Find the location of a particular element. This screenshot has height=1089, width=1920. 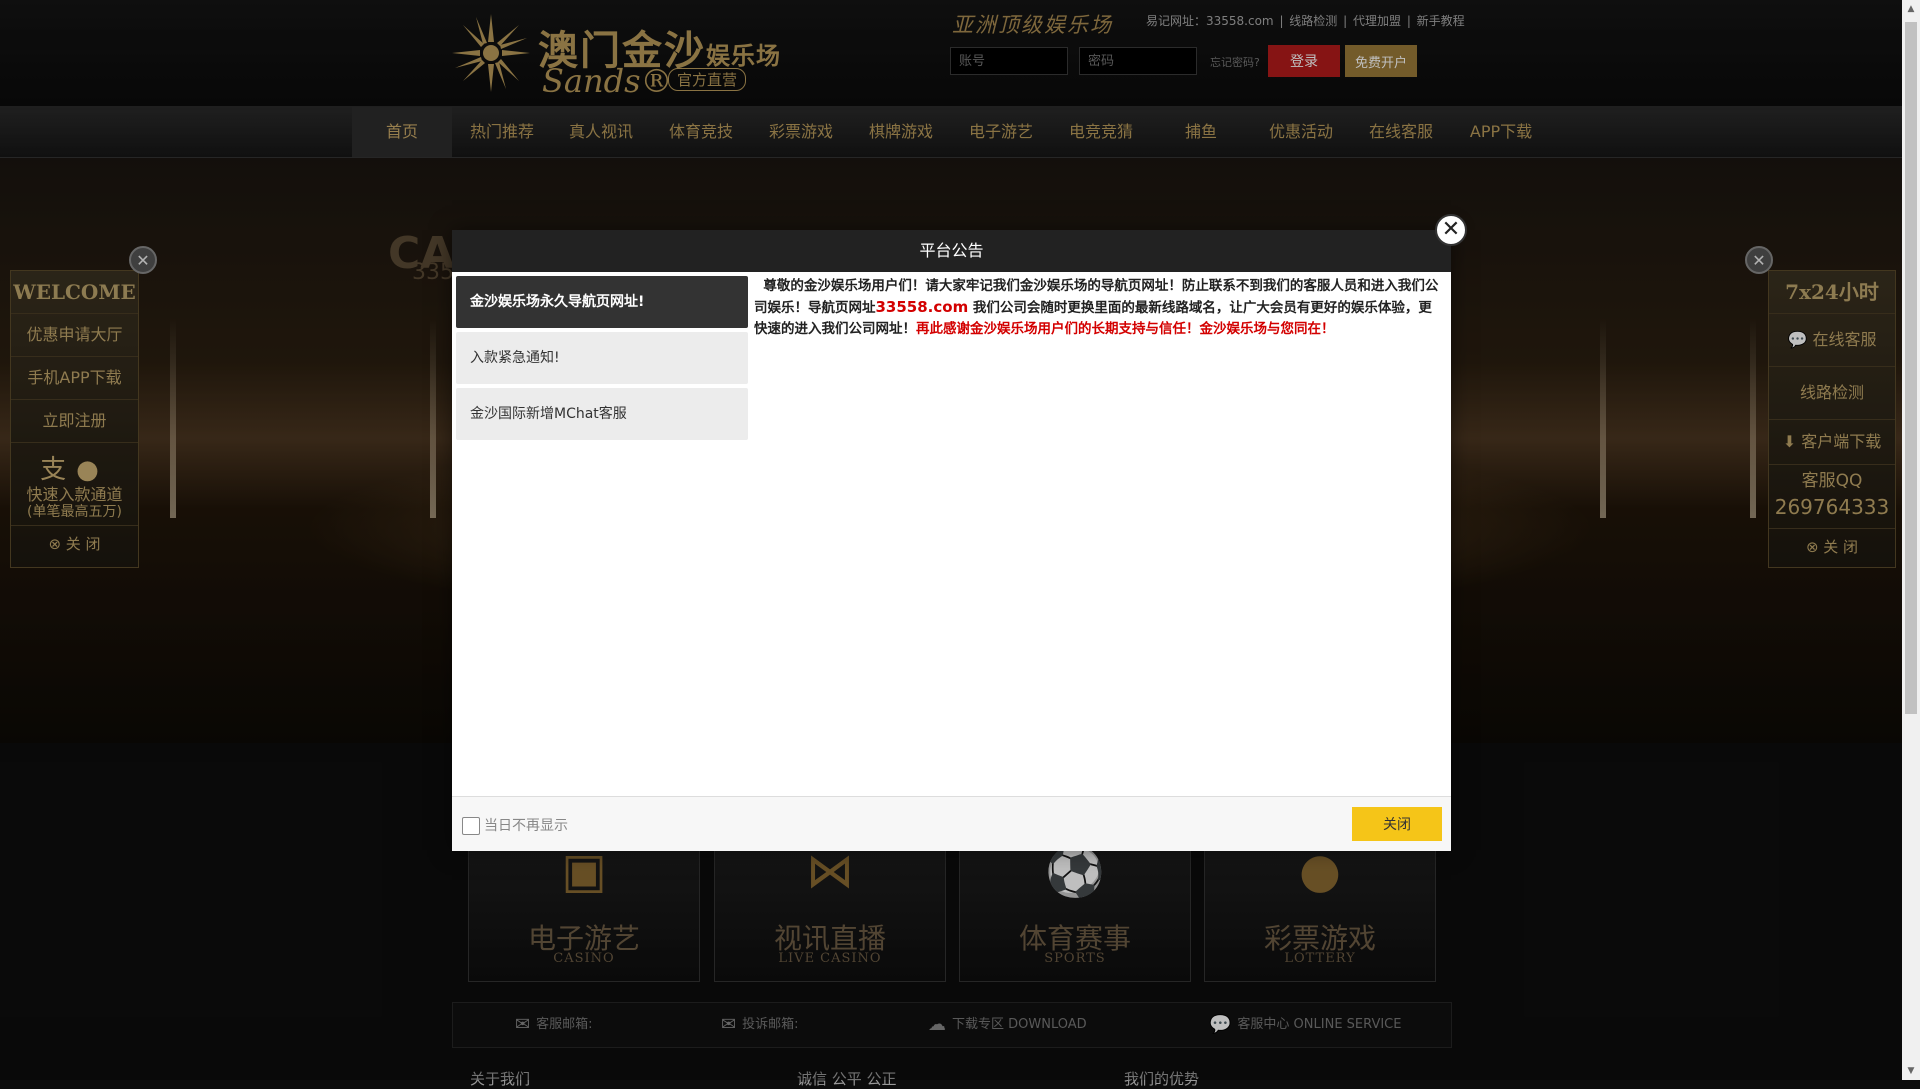

scroll-down-arrow-icon: ▼ is located at coordinates (1911, 1071).